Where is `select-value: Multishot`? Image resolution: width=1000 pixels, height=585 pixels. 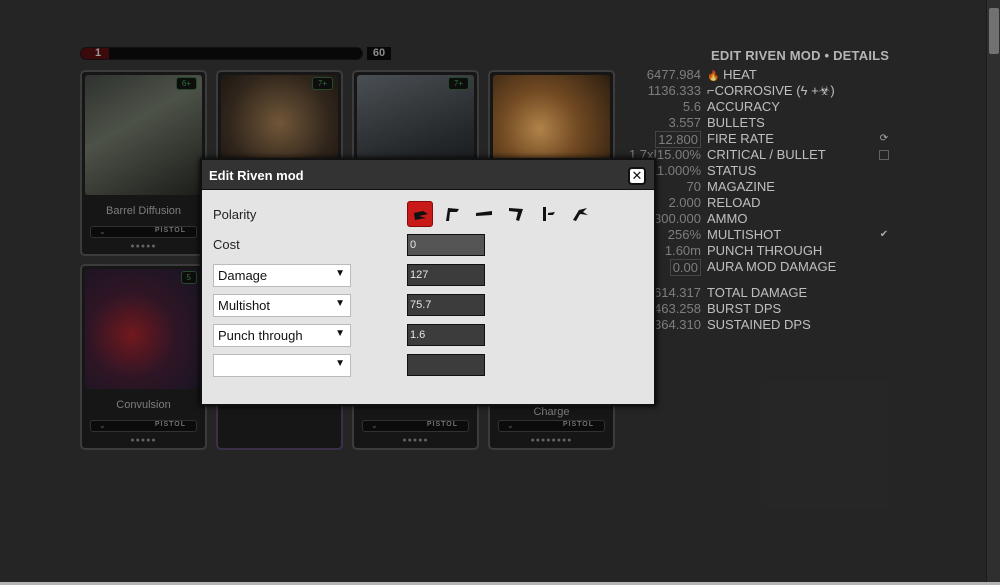 select-value: Multishot is located at coordinates (244, 305).